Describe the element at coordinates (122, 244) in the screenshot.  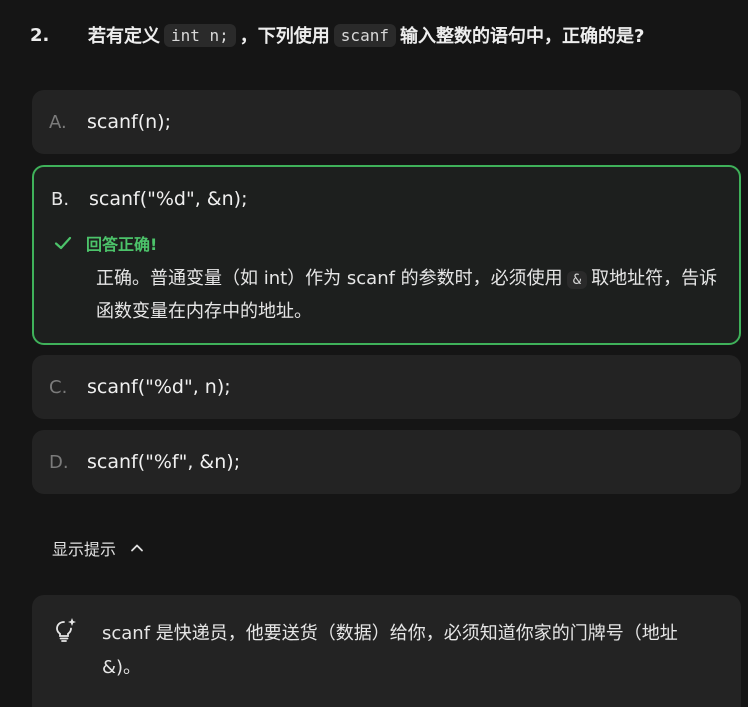
I see `feedback-title-text: 回答正确!` at that location.